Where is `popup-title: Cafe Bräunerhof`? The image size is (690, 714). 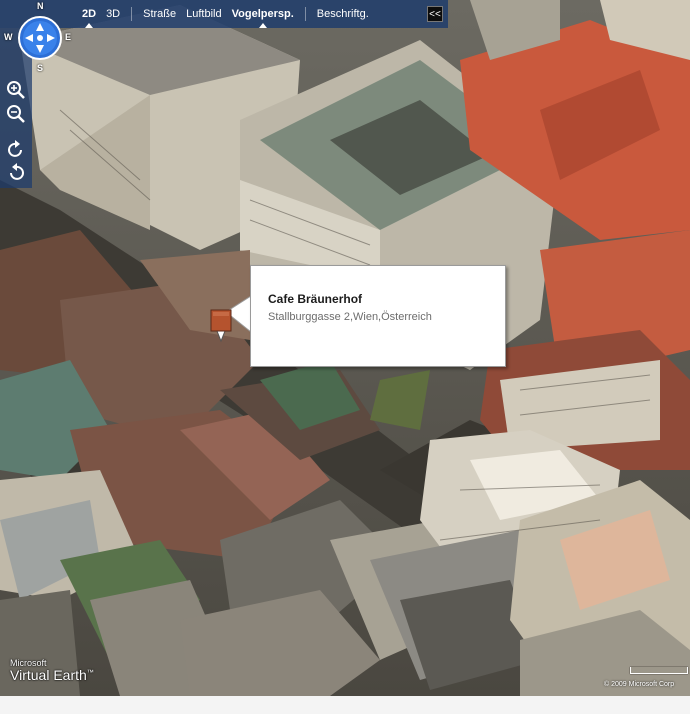
popup-title: Cafe Bräunerhof is located at coordinates (315, 299).